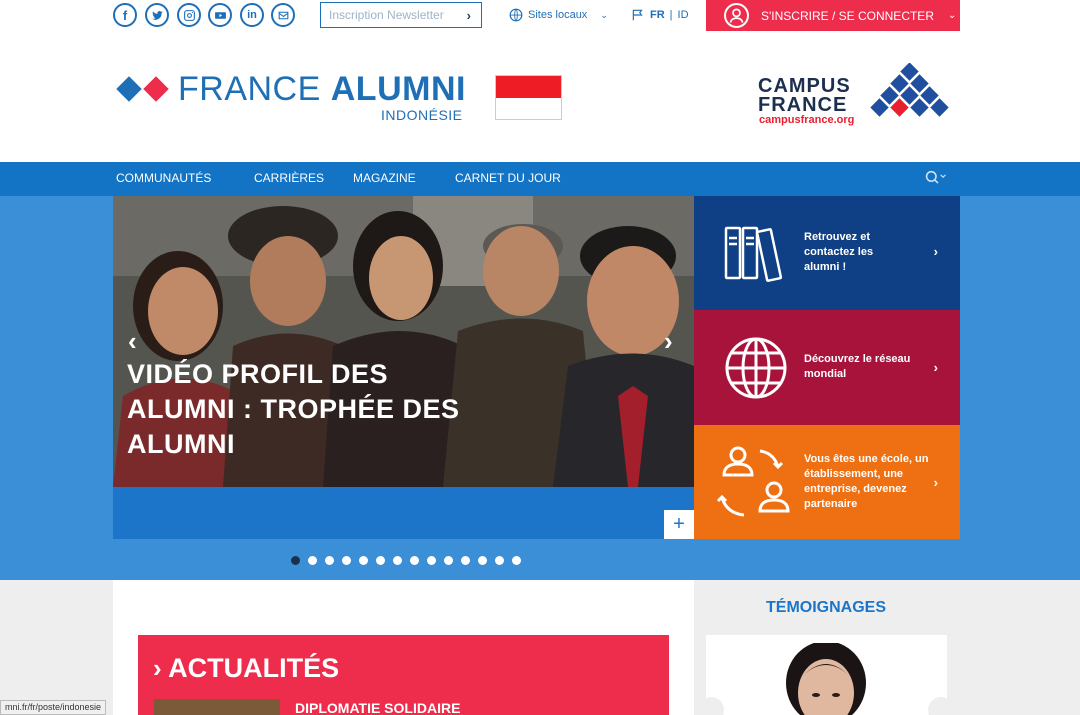  I want to click on exchange-people-icon, so click(753, 481).